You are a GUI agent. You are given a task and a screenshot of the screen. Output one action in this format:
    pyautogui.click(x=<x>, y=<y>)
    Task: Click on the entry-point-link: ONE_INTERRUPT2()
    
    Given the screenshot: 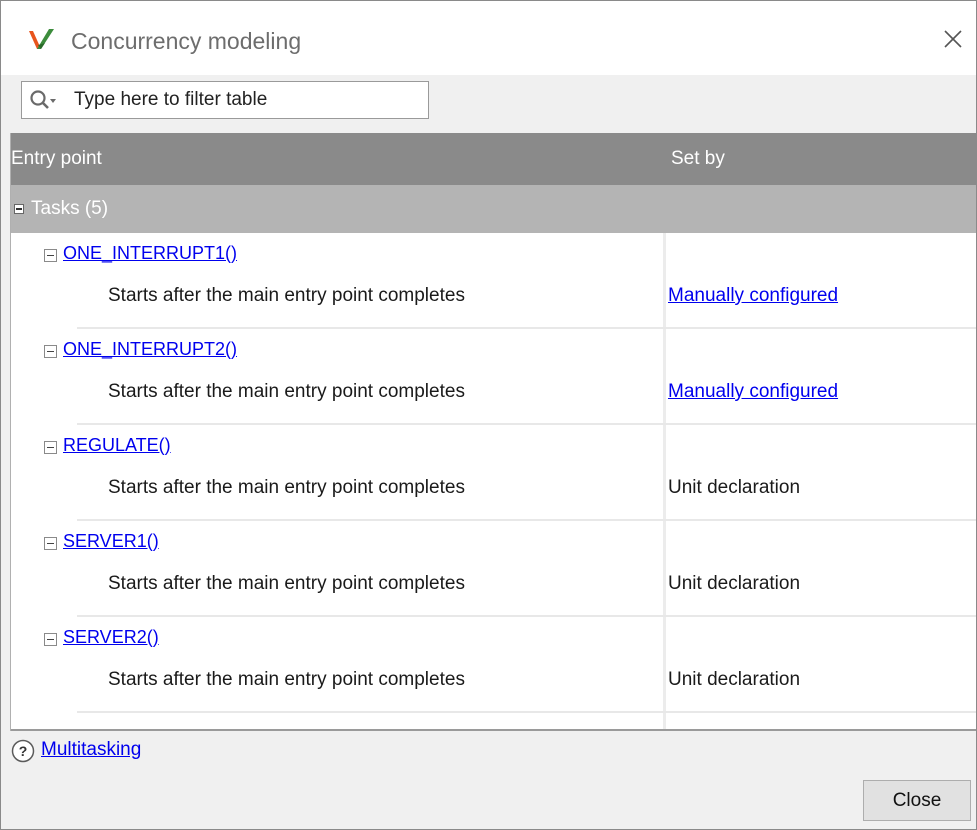 What is the action you would take?
    pyautogui.click(x=150, y=349)
    